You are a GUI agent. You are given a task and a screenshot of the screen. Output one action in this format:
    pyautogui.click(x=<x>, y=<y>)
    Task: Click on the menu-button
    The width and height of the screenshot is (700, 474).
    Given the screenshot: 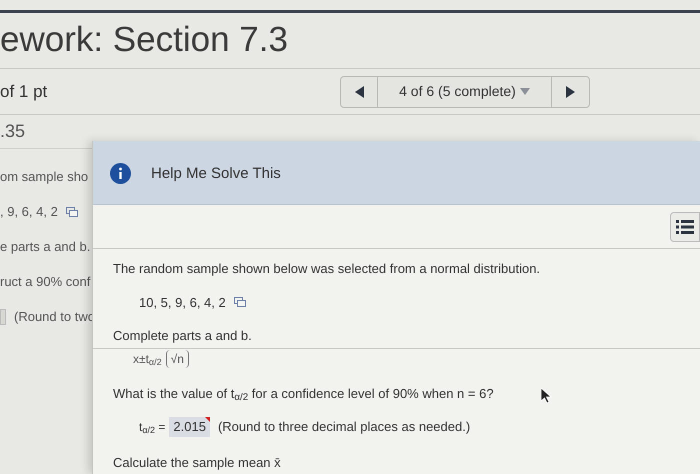 What is the action you would take?
    pyautogui.click(x=685, y=227)
    